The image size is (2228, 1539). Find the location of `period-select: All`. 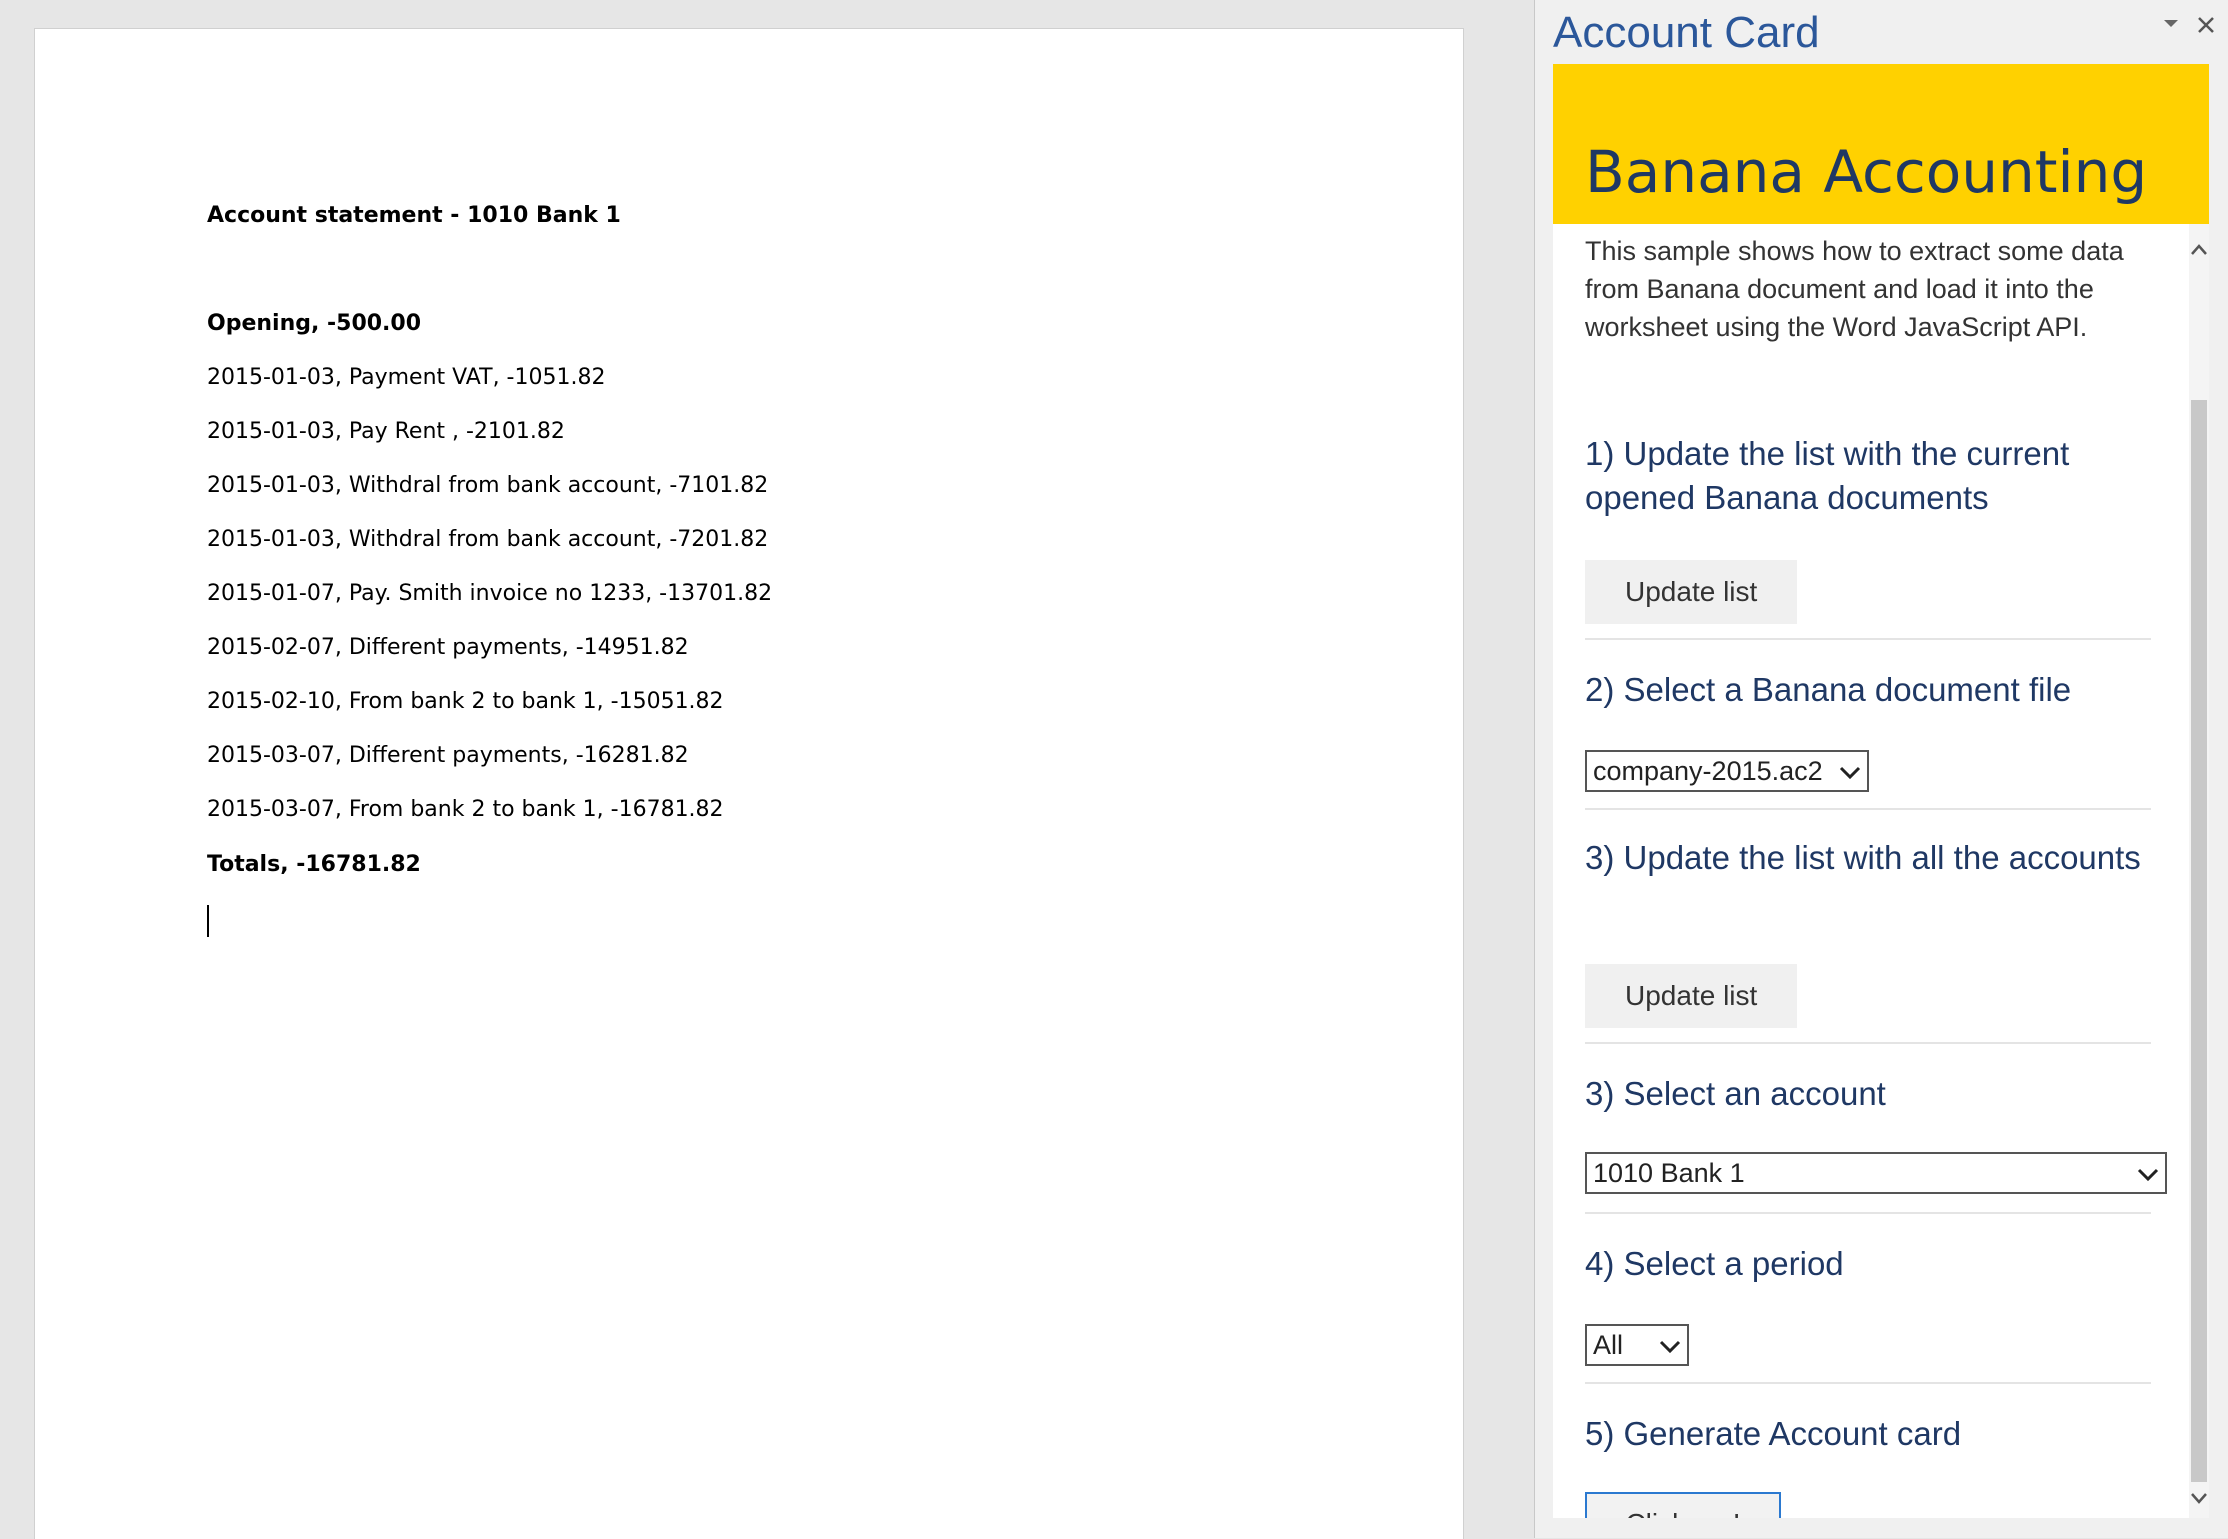

period-select: All is located at coordinates (1637, 1345).